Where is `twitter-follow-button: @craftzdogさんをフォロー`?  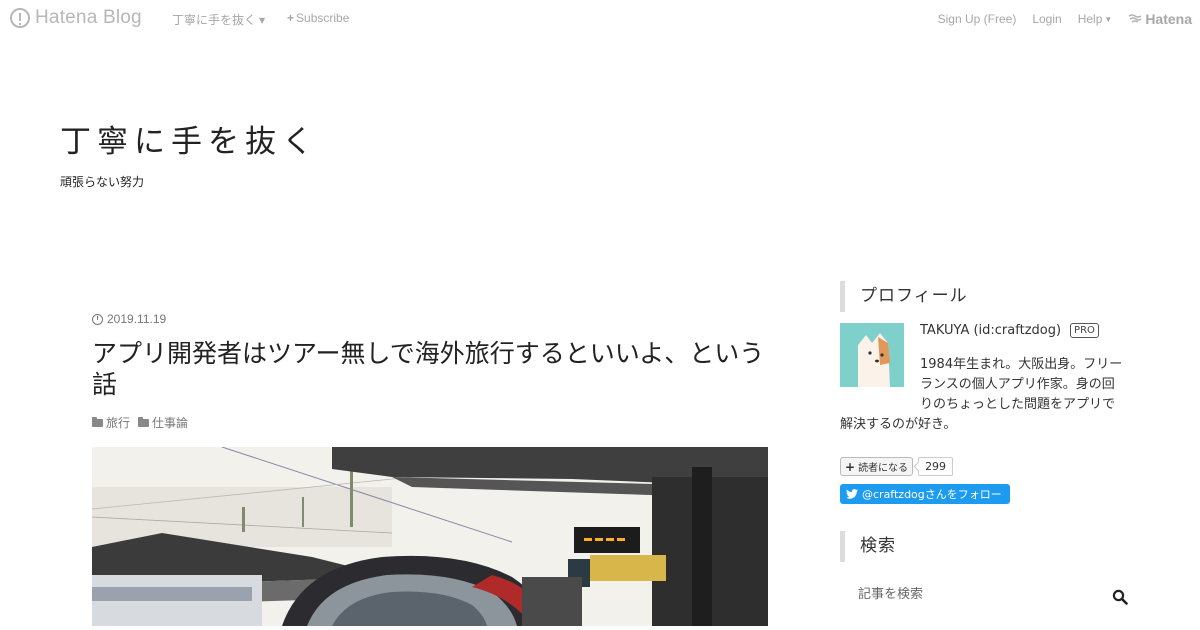 twitter-follow-button: @craftzdogさんをフォロー is located at coordinates (925, 494).